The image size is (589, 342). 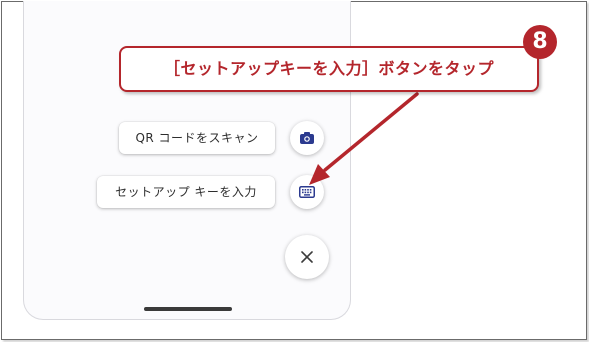 I want to click on step-number-badge: 8, so click(x=540, y=42).